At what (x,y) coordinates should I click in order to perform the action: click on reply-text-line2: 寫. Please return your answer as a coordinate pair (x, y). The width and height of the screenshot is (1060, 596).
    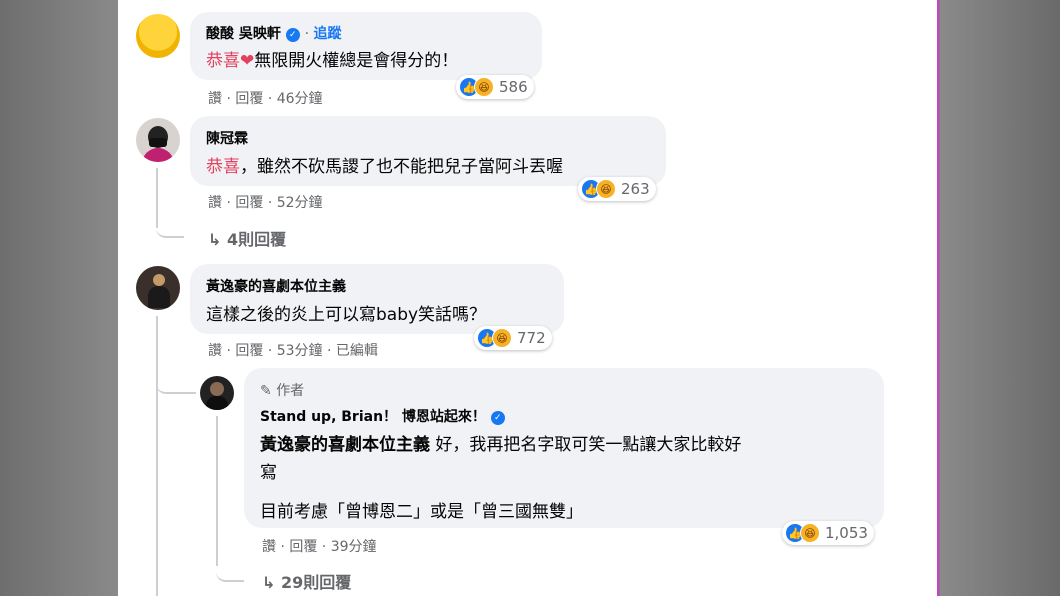
    Looking at the image, I should click on (268, 473).